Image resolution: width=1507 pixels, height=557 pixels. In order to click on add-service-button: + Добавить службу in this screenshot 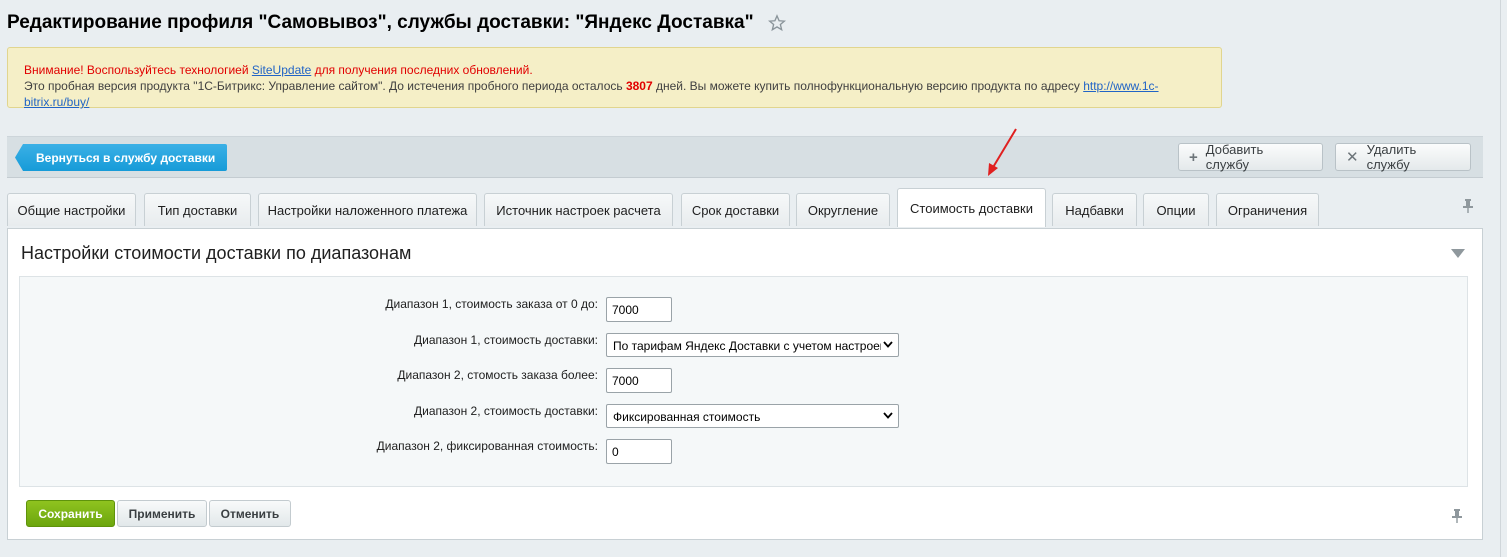, I will do `click(1250, 157)`.